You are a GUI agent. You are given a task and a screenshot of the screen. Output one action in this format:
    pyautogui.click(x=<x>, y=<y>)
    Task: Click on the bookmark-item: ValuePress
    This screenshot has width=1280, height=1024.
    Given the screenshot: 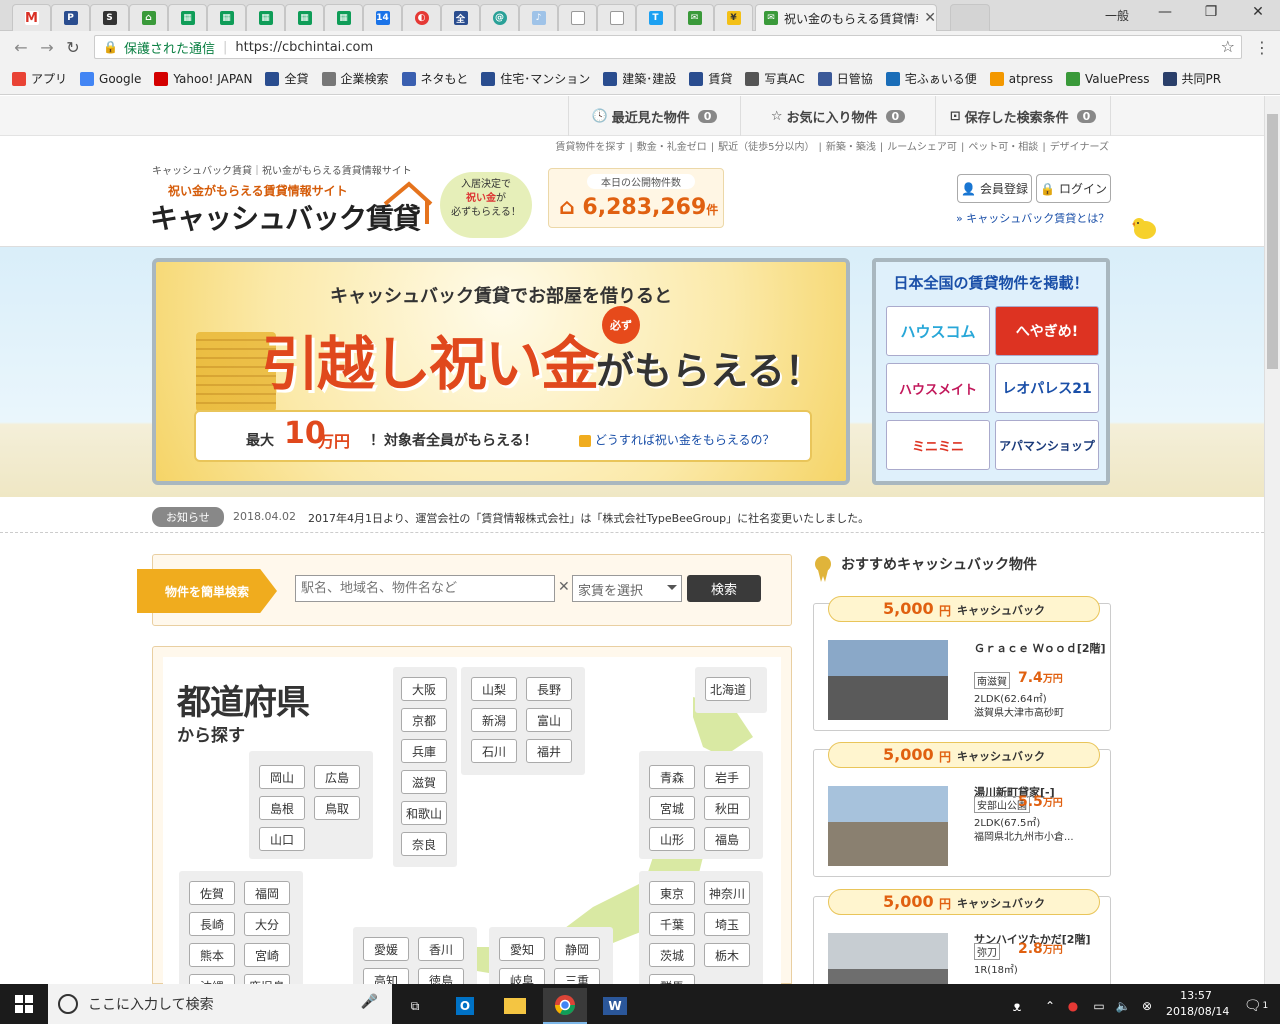 What is the action you would take?
    pyautogui.click(x=1107, y=78)
    